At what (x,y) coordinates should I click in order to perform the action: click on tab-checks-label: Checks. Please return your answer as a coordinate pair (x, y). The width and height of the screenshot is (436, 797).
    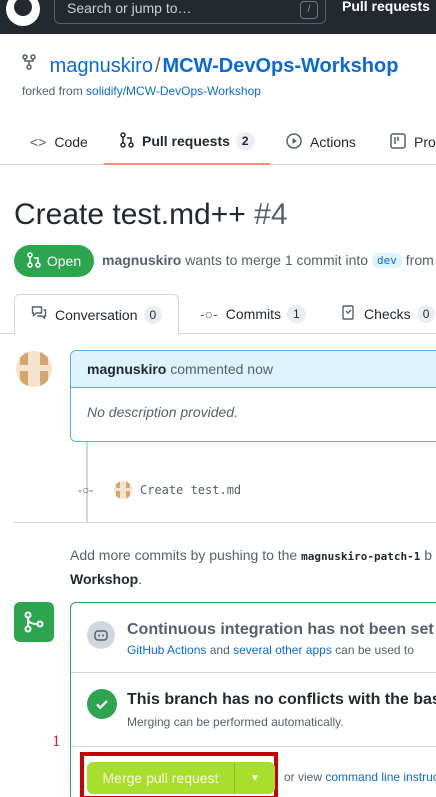
    Looking at the image, I should click on (387, 314).